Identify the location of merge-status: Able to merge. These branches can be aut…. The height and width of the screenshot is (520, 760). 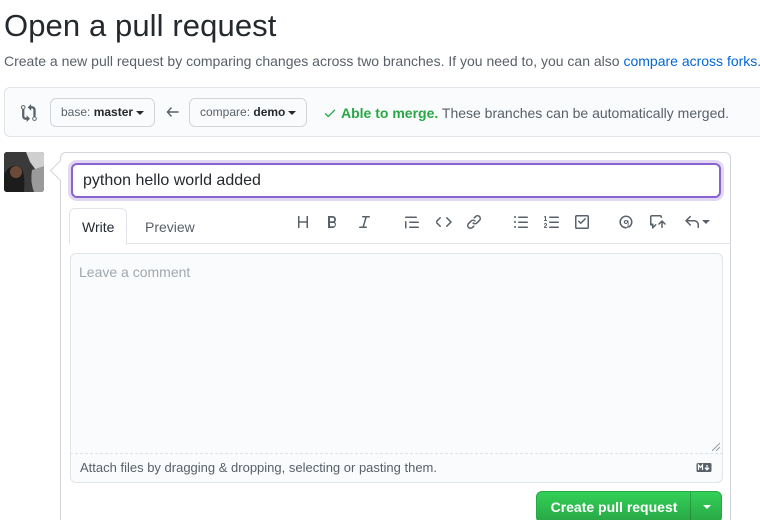
(526, 113).